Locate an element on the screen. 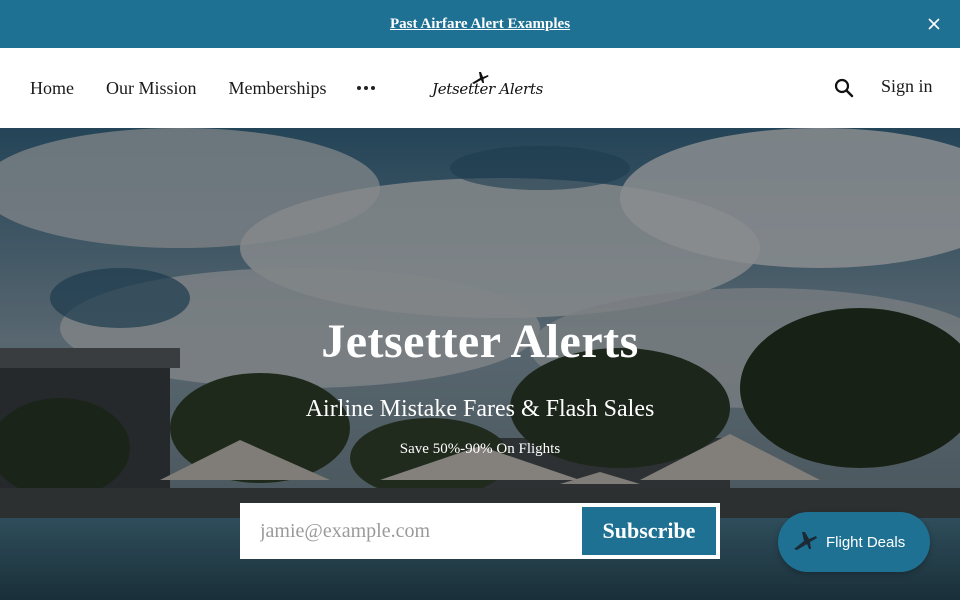  nav-item-home: Home is located at coordinates (52, 88).